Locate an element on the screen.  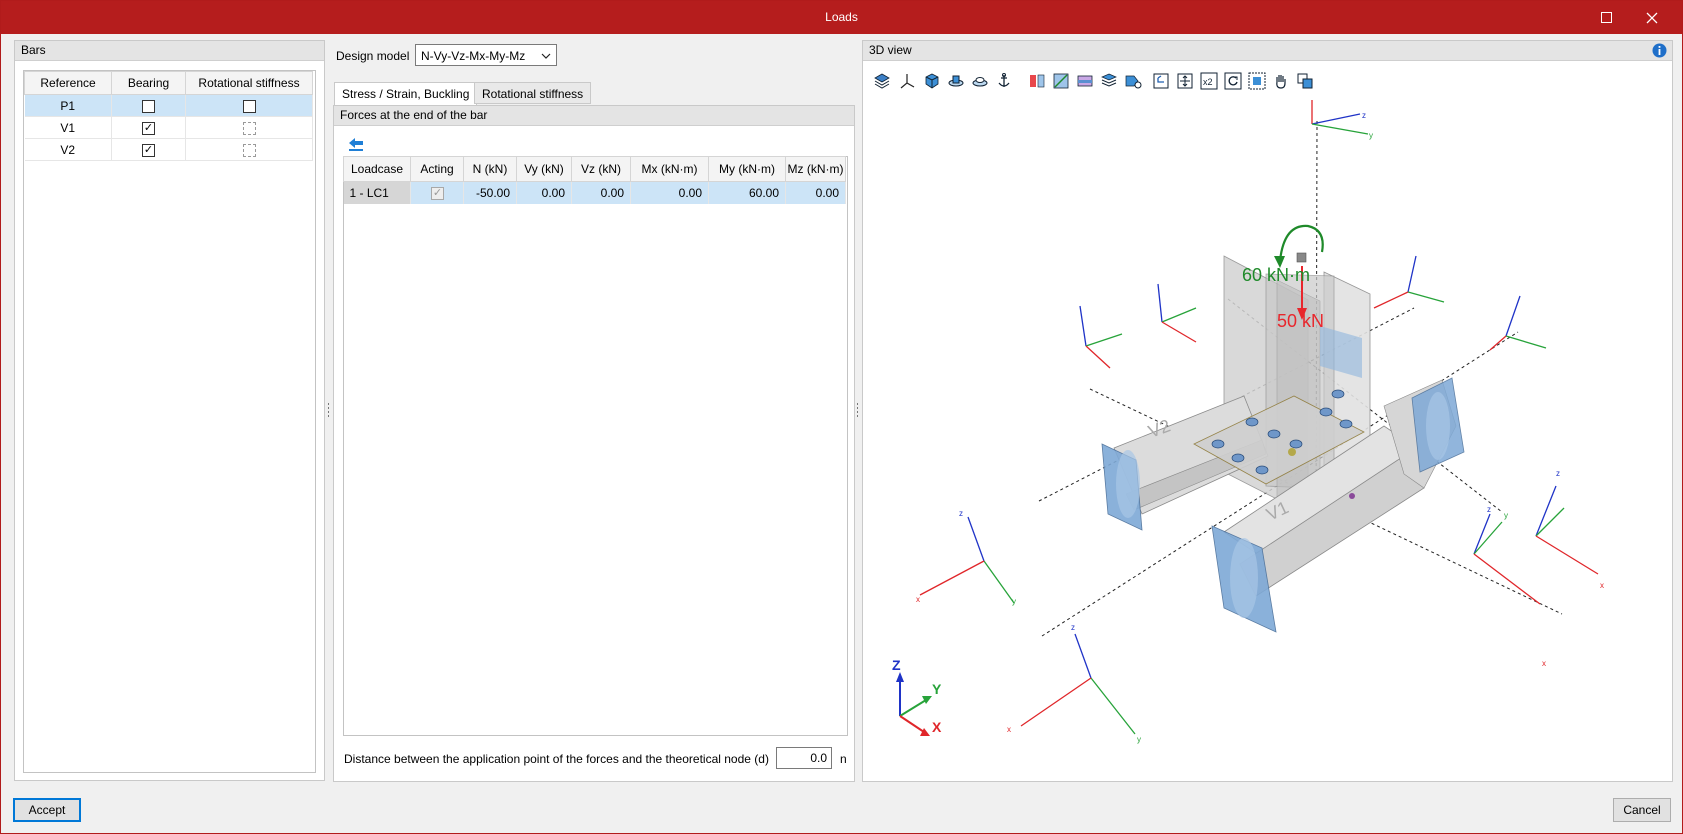
table-row: 1 - LC1 -50.00 0.00 0.00 0.00 60.00 0.00 is located at coordinates (594, 192).